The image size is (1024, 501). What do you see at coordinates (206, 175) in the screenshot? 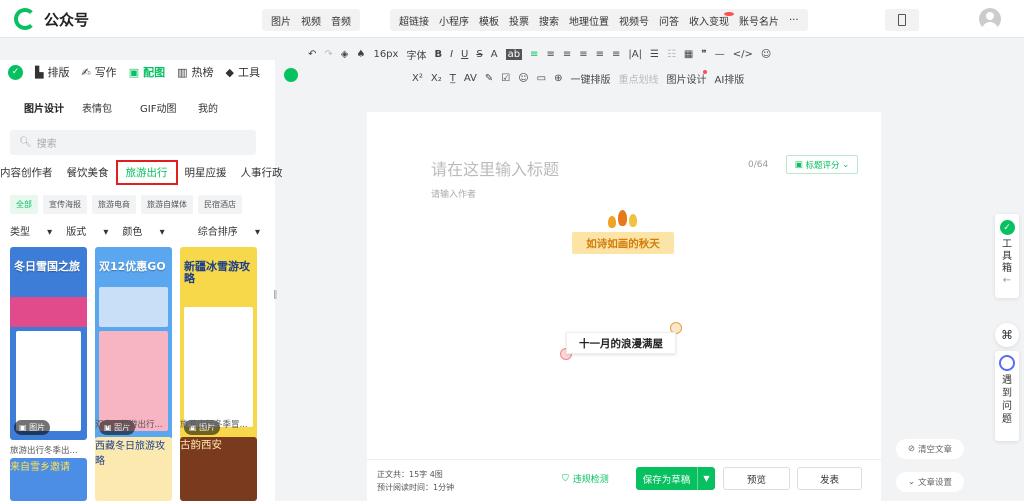
I see `category-celebrity: 明星应援` at bounding box center [206, 175].